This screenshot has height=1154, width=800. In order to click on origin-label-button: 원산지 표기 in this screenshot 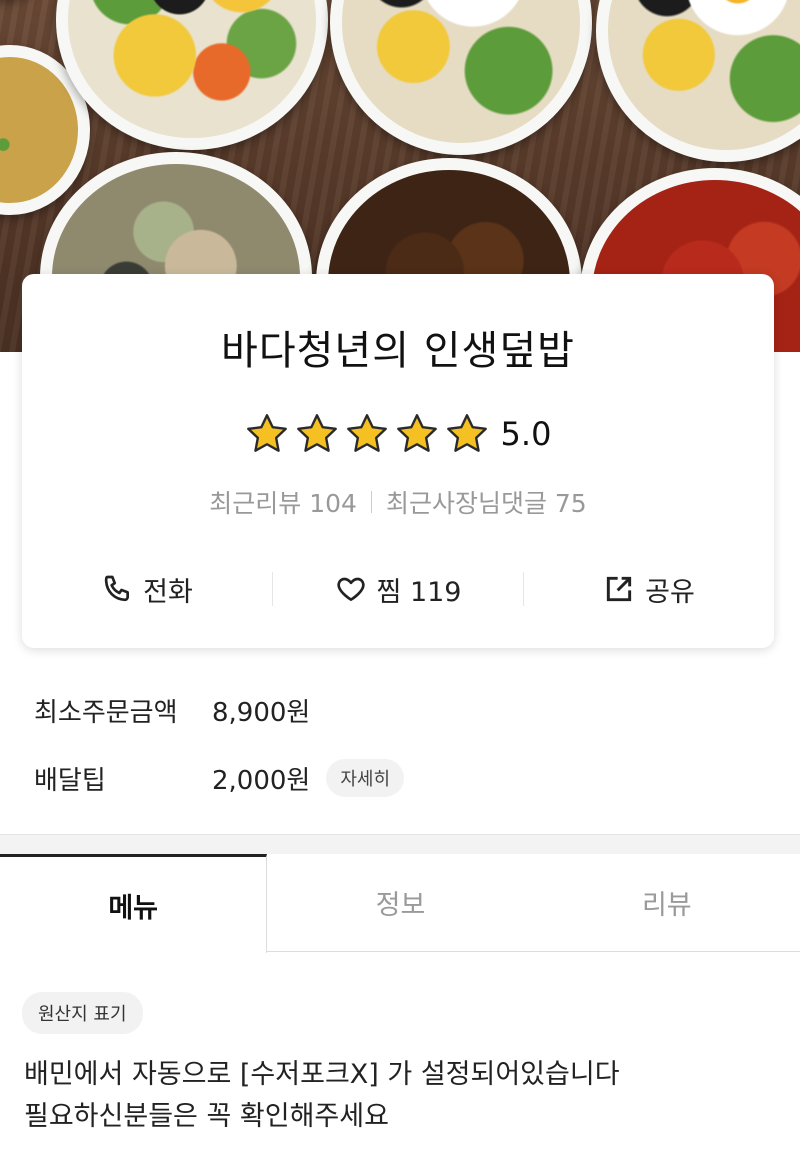, I will do `click(82, 1013)`.